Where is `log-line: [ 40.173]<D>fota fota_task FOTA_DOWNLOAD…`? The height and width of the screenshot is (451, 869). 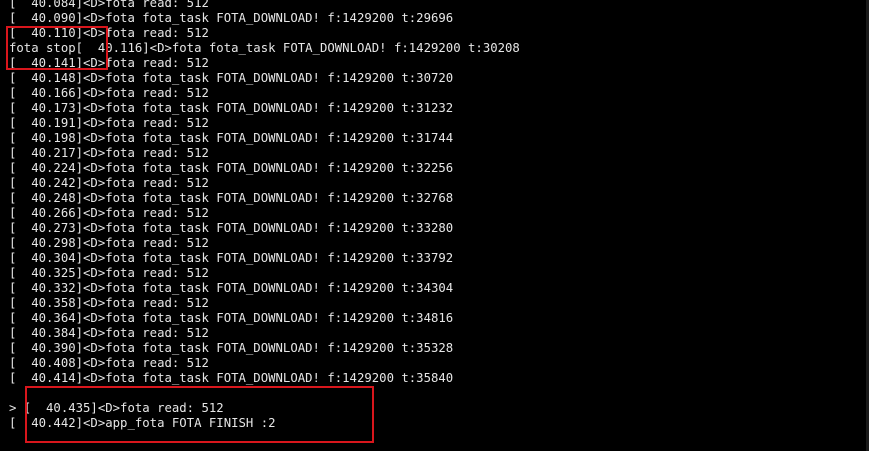
log-line: [ 40.173]<D>fota fota_task FOTA_DOWNLOAD… is located at coordinates (231, 108).